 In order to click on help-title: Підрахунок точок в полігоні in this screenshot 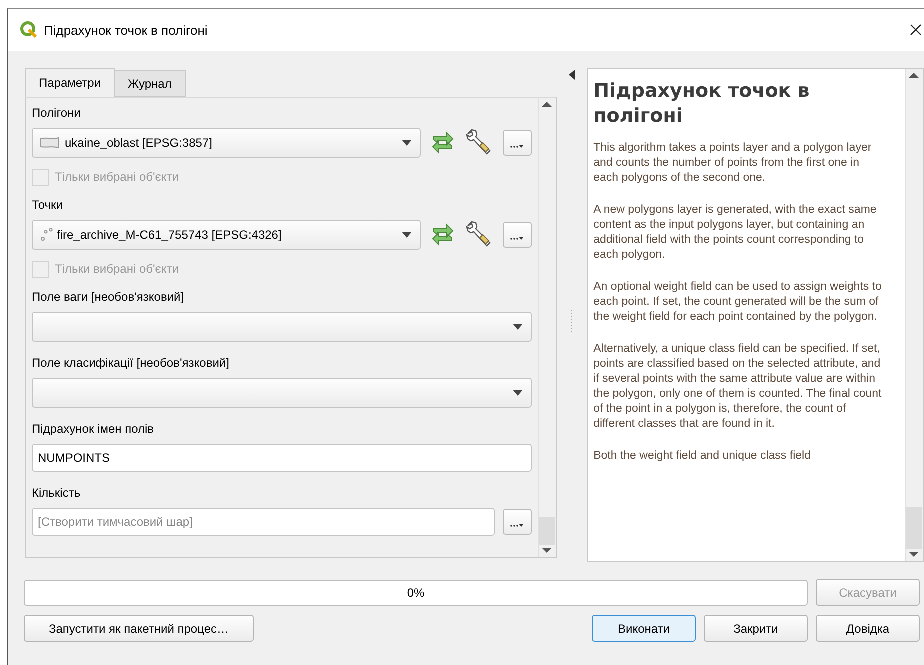, I will do `click(702, 104)`.